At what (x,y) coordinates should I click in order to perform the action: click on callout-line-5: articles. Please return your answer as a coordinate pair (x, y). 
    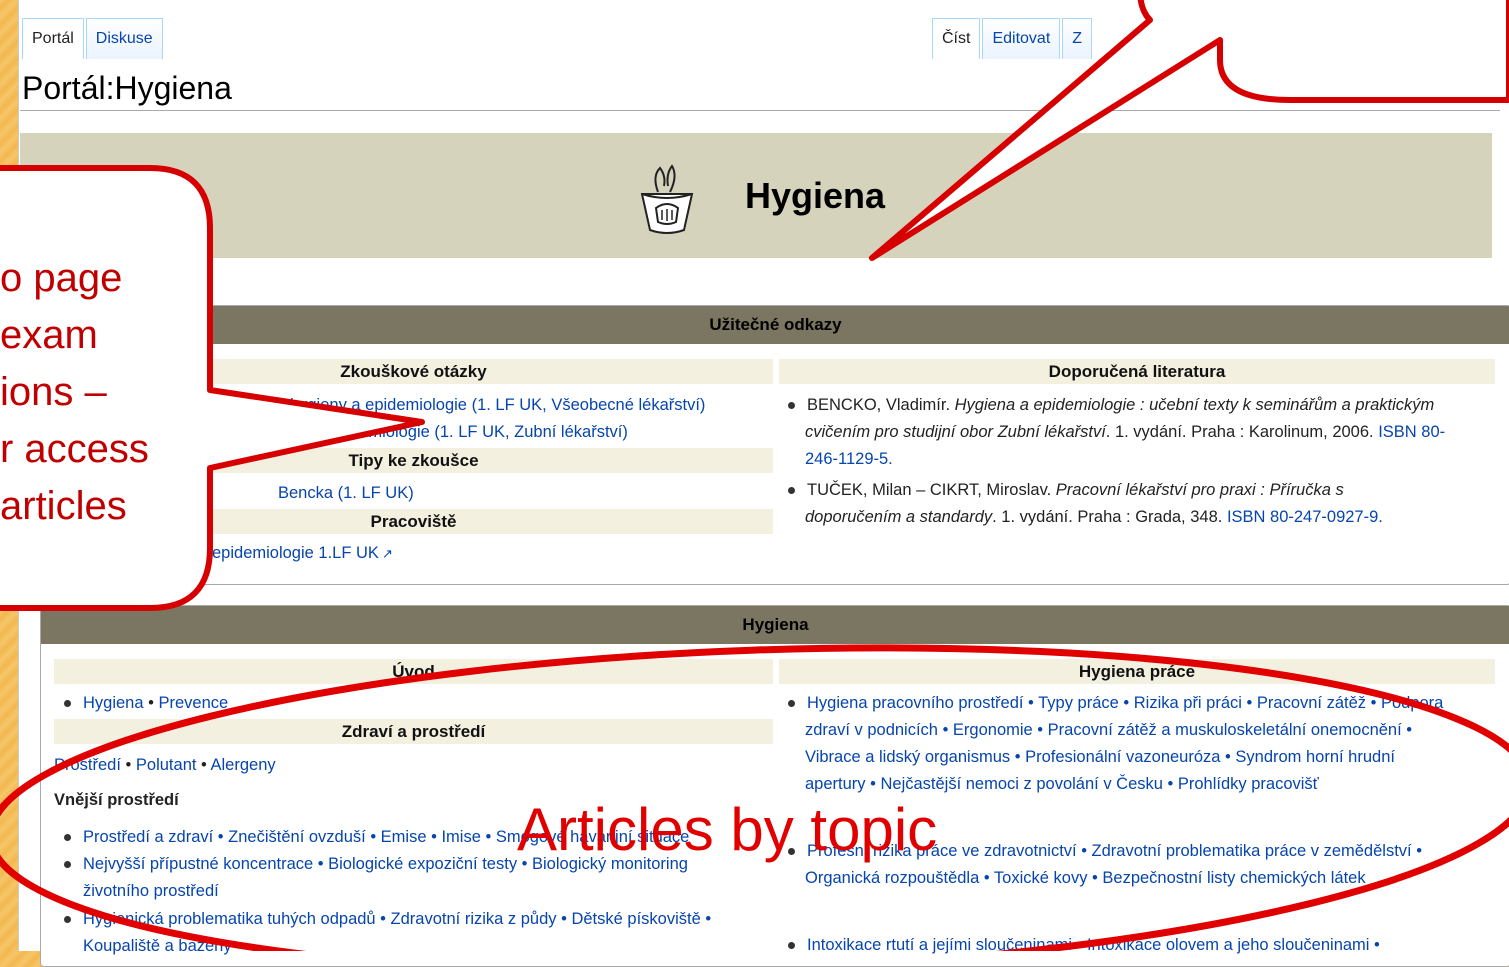
    Looking at the image, I should click on (63, 506).